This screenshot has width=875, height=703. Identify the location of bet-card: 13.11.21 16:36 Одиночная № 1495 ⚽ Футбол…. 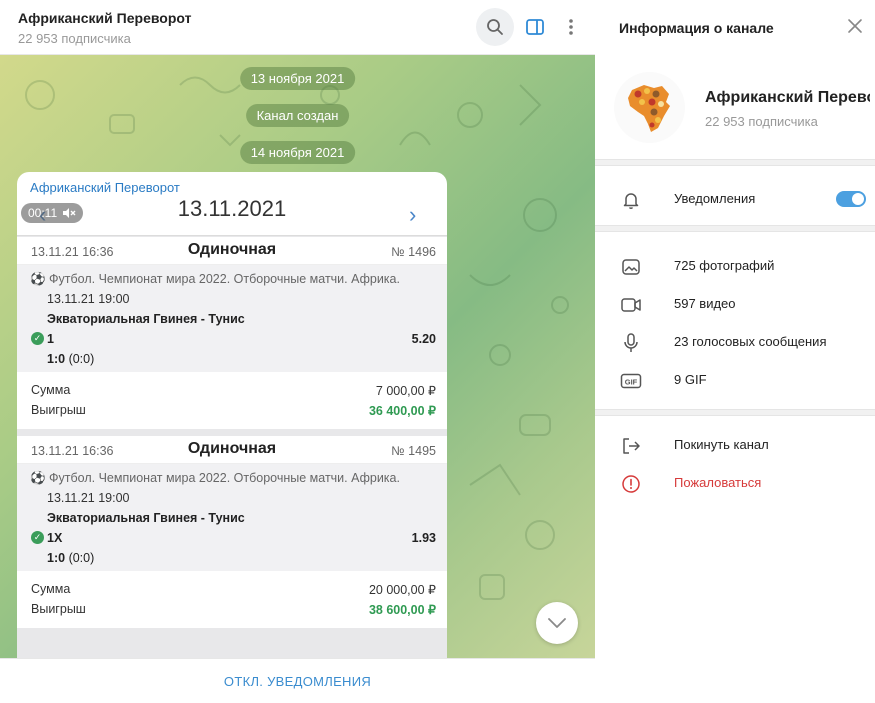
(232, 532).